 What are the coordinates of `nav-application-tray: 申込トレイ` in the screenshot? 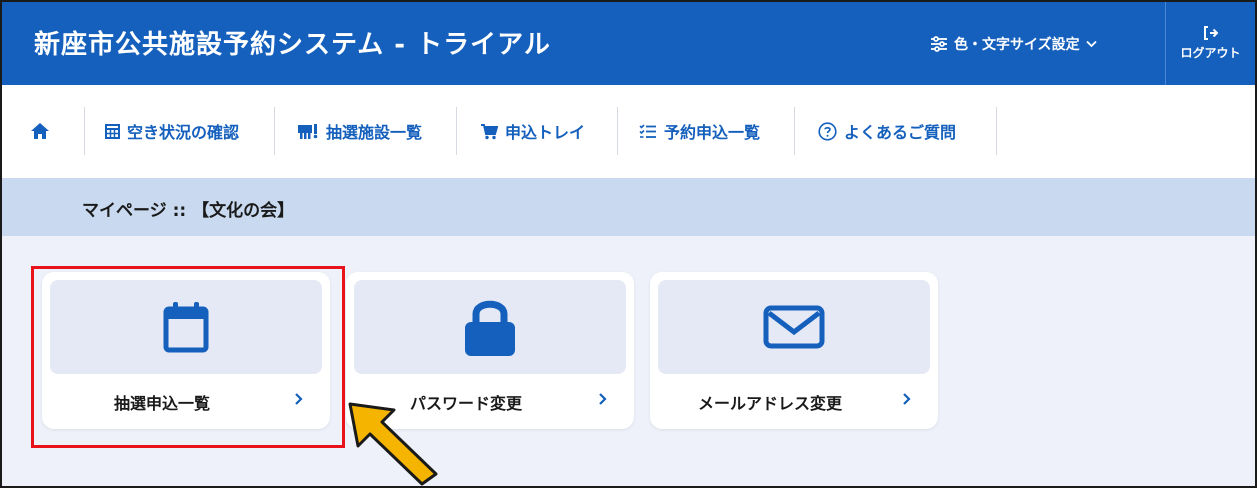 It's located at (532, 131).